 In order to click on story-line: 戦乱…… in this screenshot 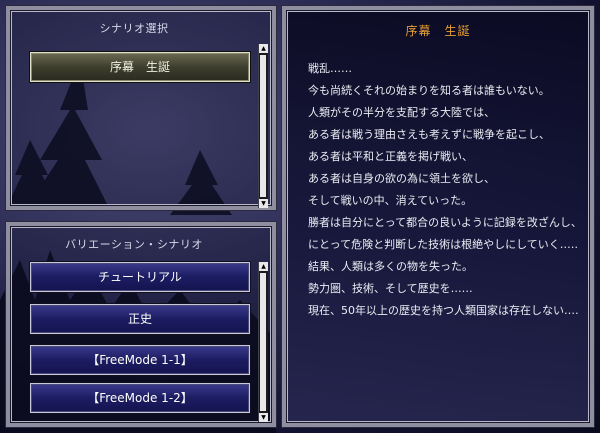, I will do `click(330, 68)`.